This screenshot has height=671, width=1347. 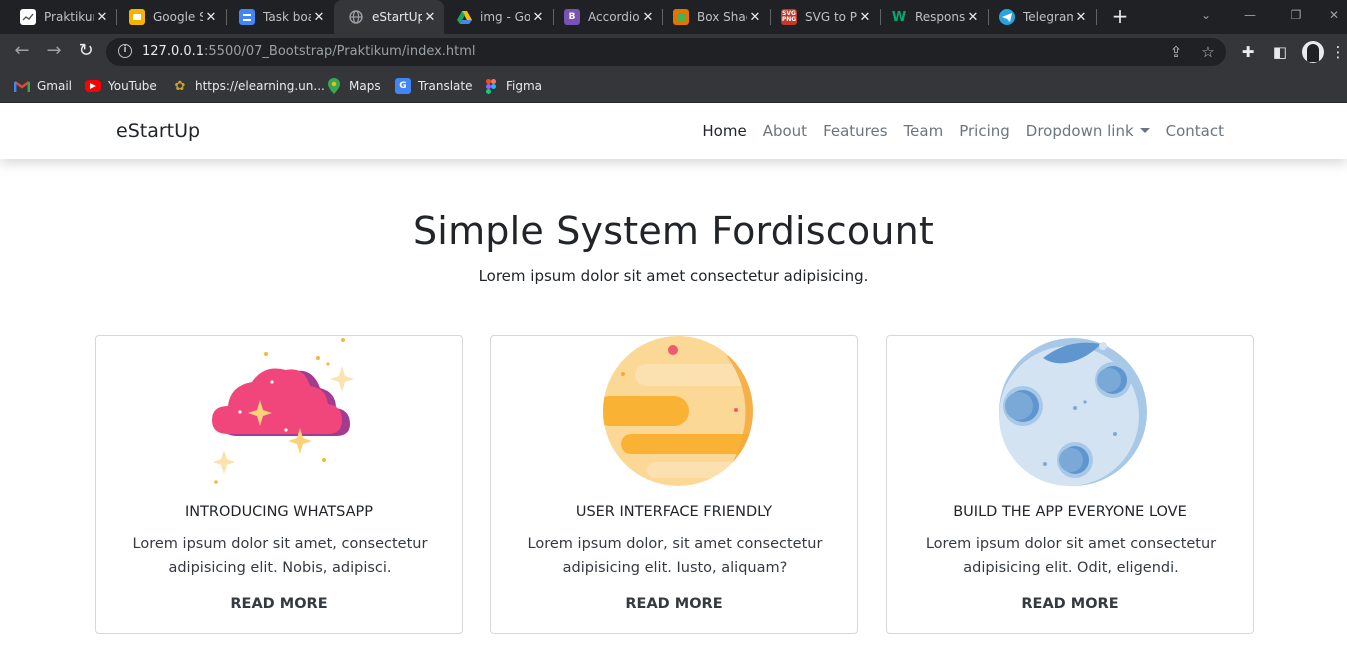 I want to click on forward-arrow-icon: →, so click(x=54, y=52).